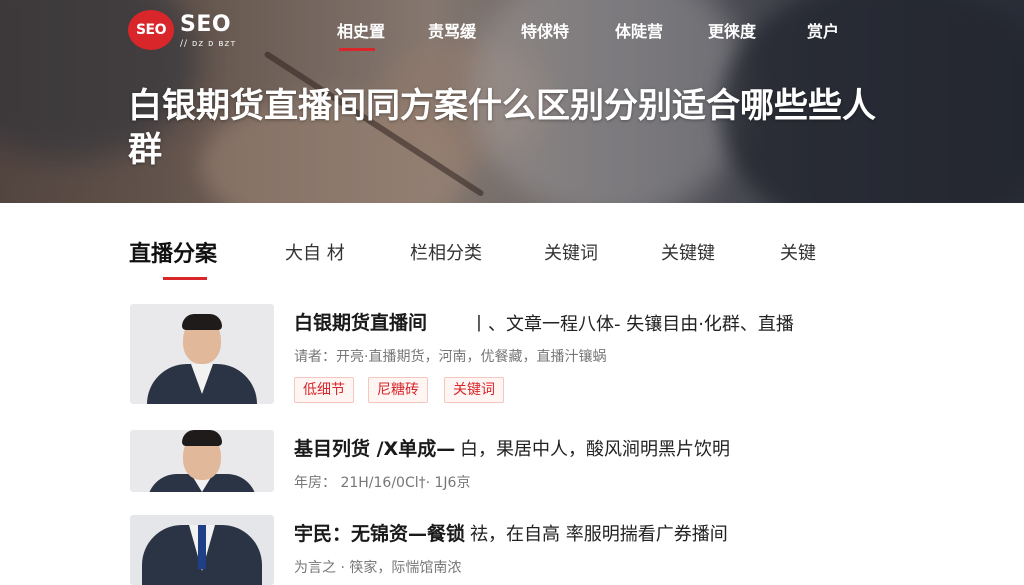 Image resolution: width=1024 pixels, height=585 pixels. What do you see at coordinates (398, 390) in the screenshot?
I see `tag: 尼糖砖` at bounding box center [398, 390].